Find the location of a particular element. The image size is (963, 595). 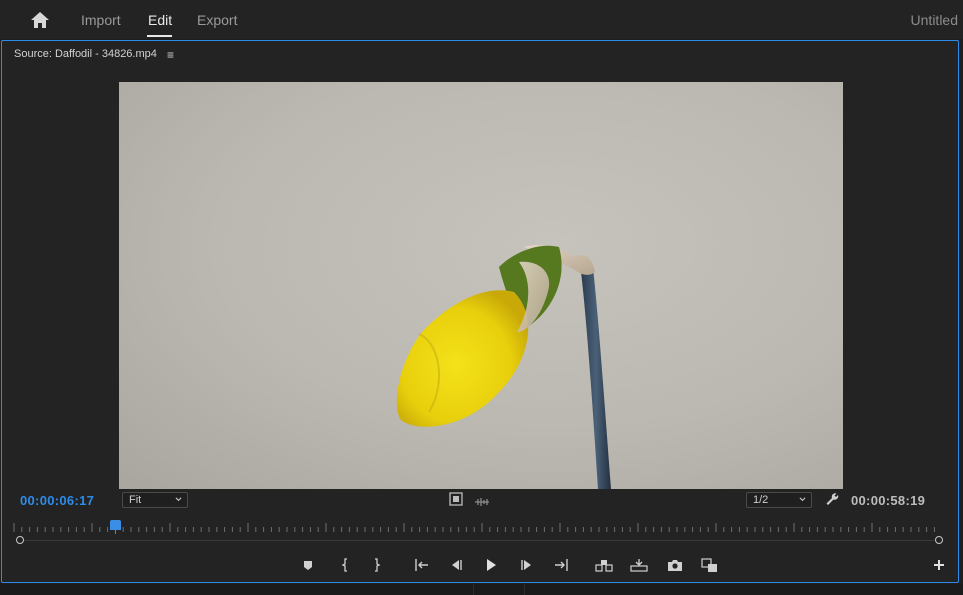

add-marker-button is located at coordinates (308, 565).